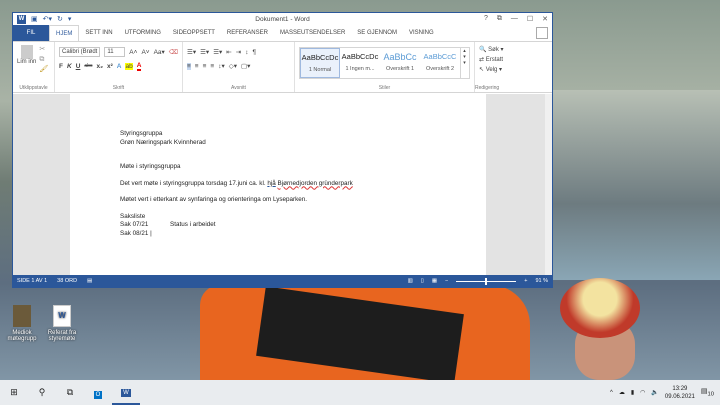  I want to click on copy-icon: ⧉, so click(43, 60).